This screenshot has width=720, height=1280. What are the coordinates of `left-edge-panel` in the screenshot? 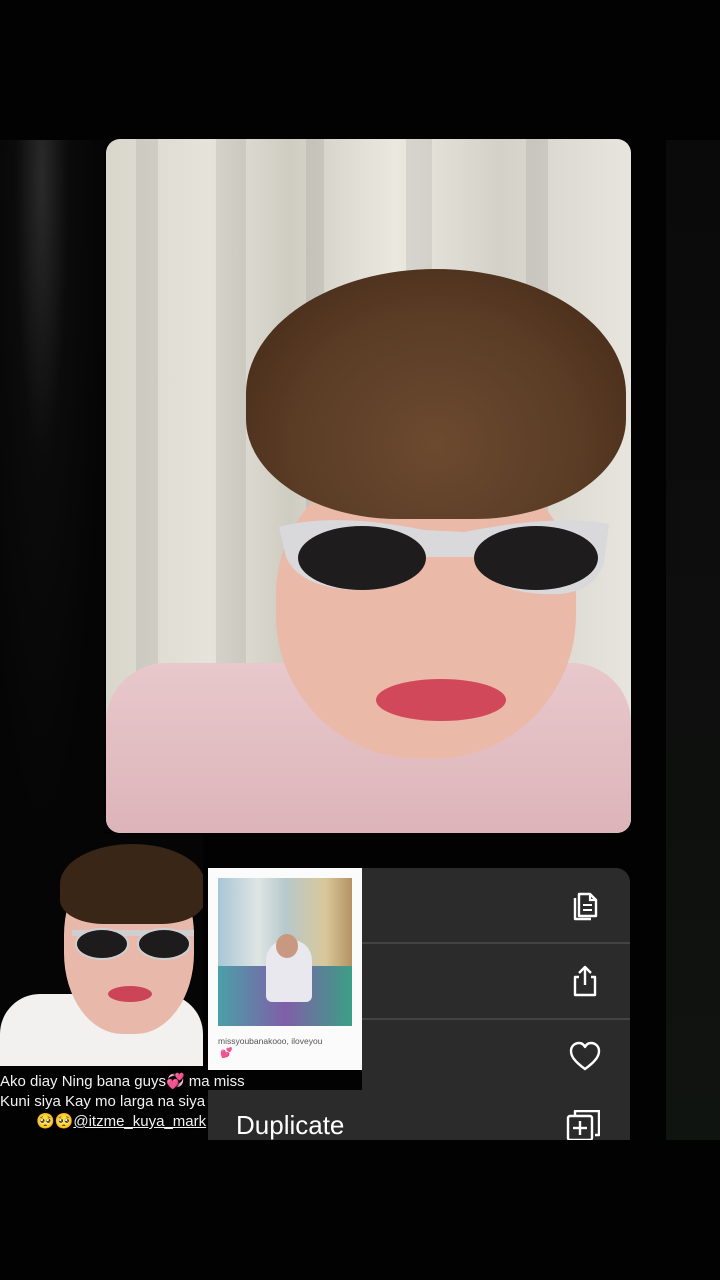 It's located at (52, 490).